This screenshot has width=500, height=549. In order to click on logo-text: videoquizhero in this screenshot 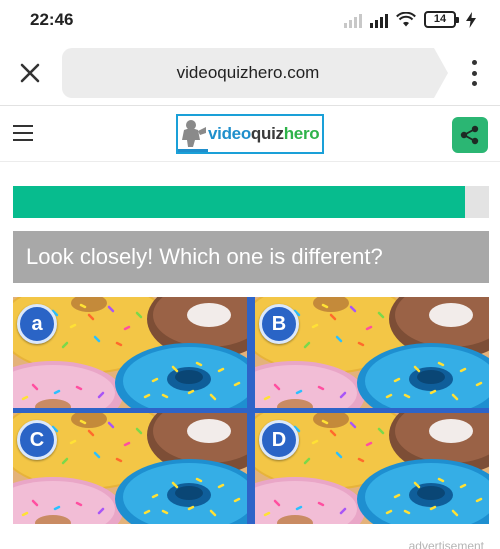, I will do `click(264, 134)`.